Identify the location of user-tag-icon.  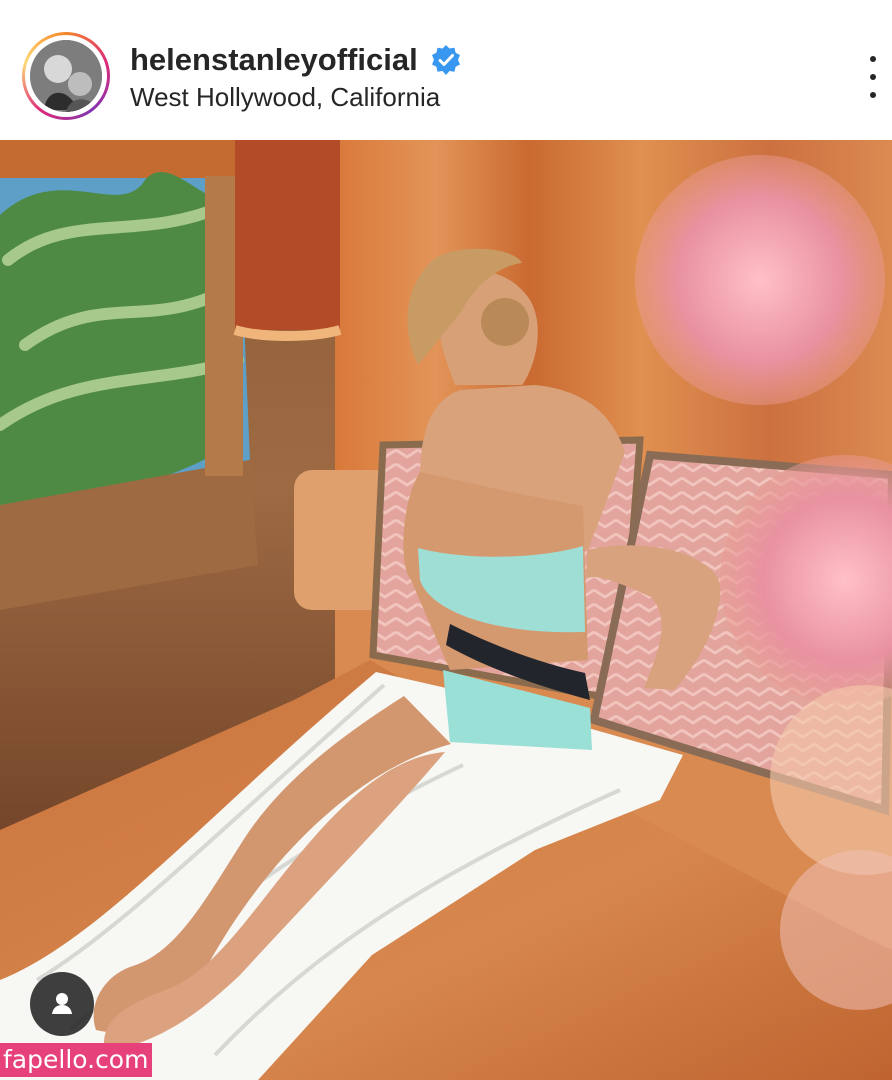
(62, 1003).